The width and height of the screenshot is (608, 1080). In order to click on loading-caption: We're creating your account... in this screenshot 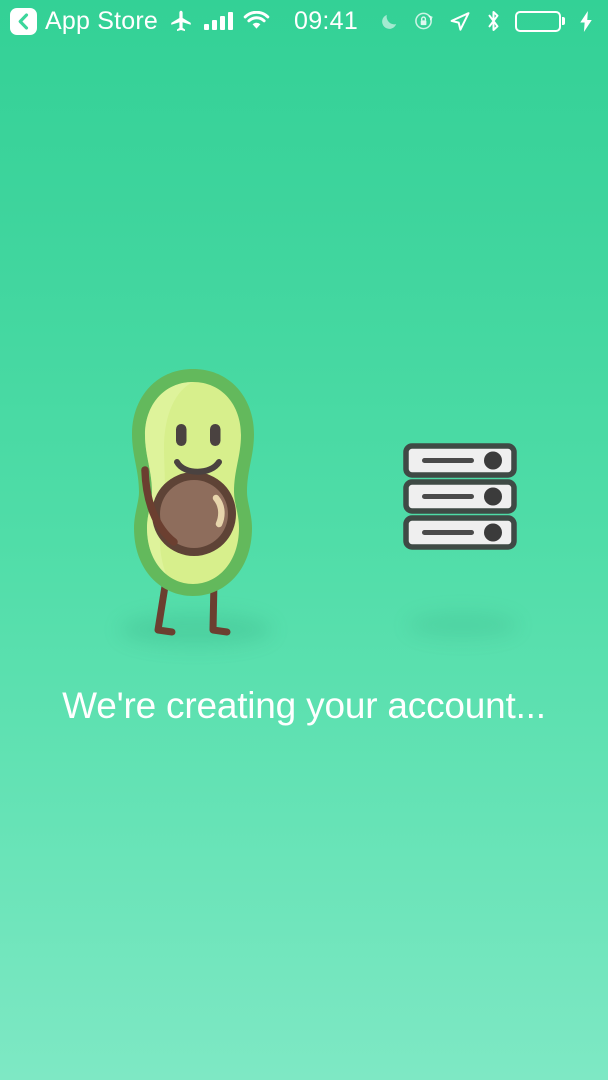, I will do `click(304, 705)`.